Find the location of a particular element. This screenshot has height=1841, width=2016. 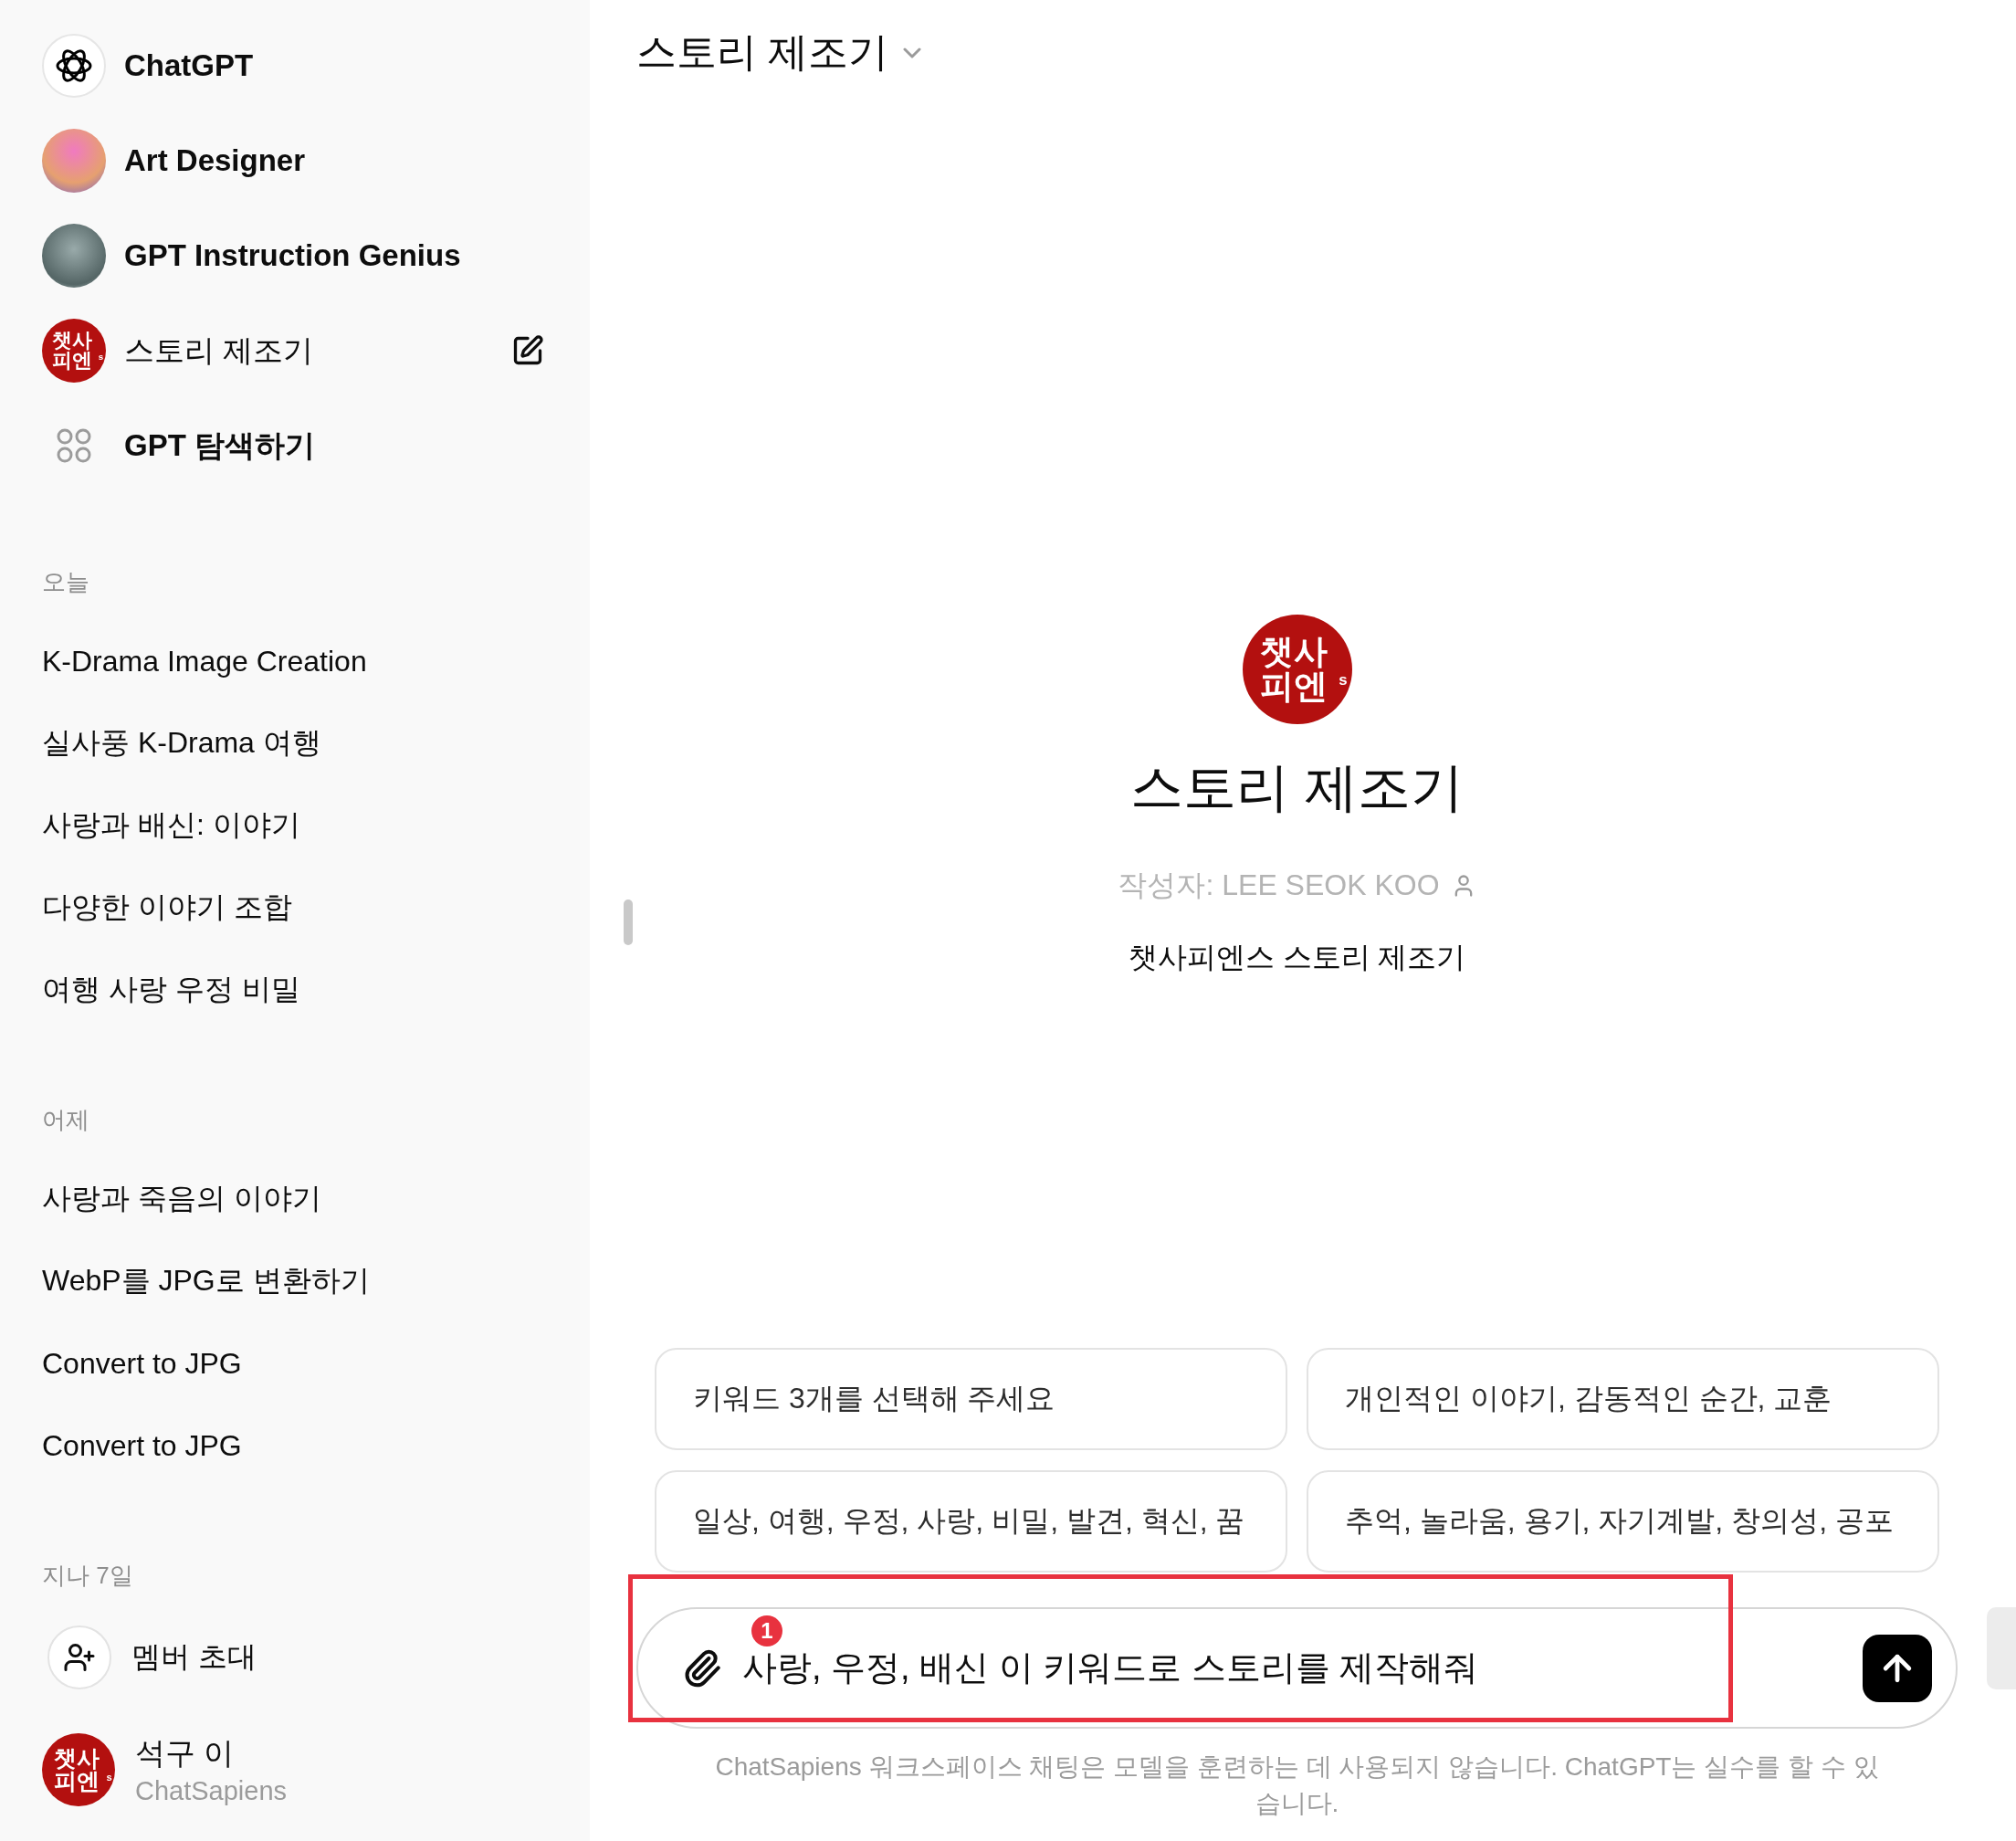

gpt-link: GPT 탐색하기 is located at coordinates (334, 446).